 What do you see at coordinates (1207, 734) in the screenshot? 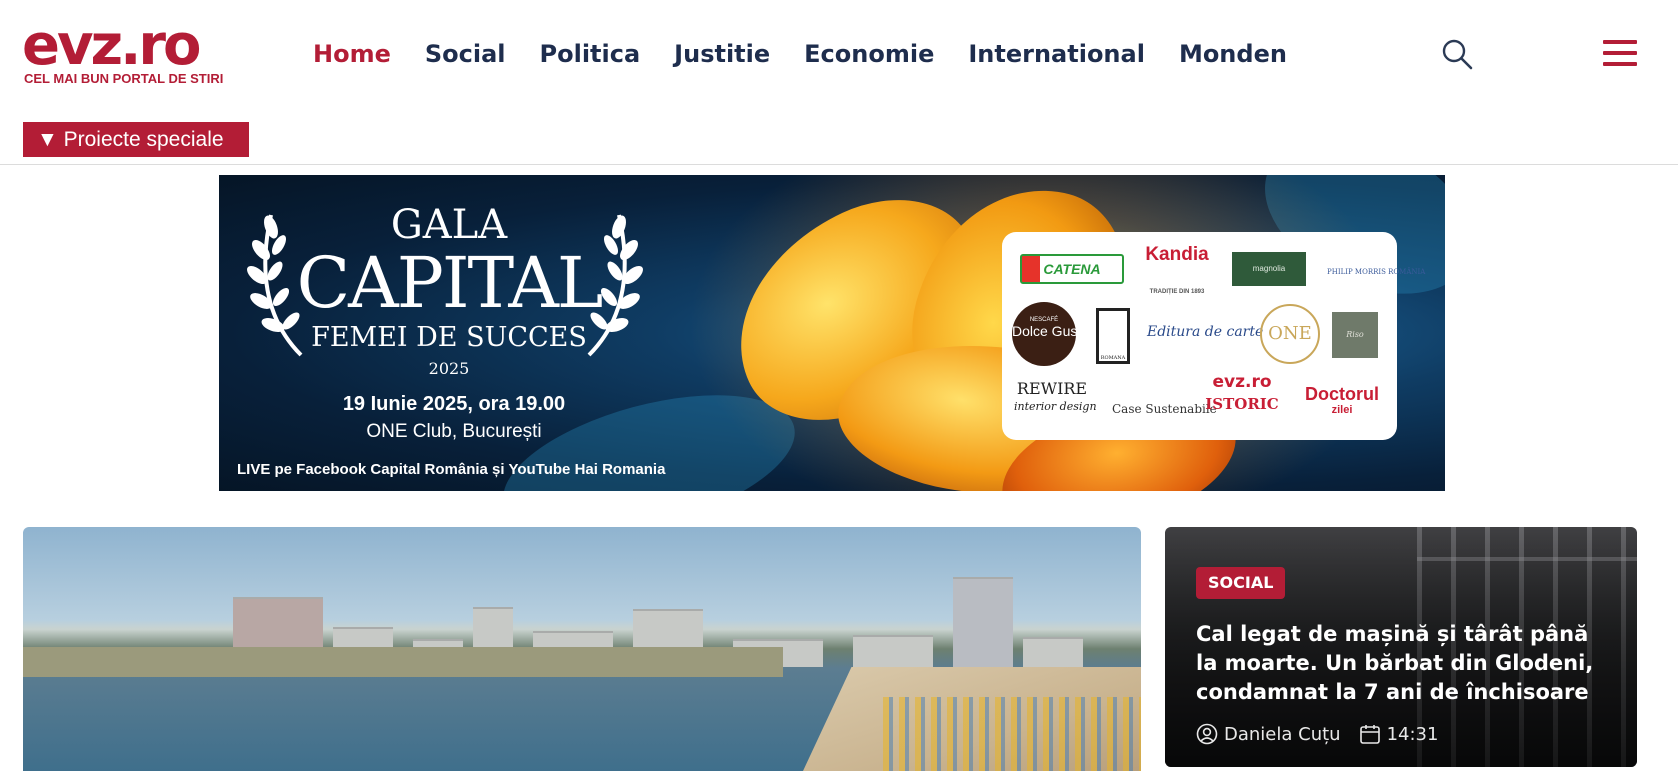
I see `user-icon` at bounding box center [1207, 734].